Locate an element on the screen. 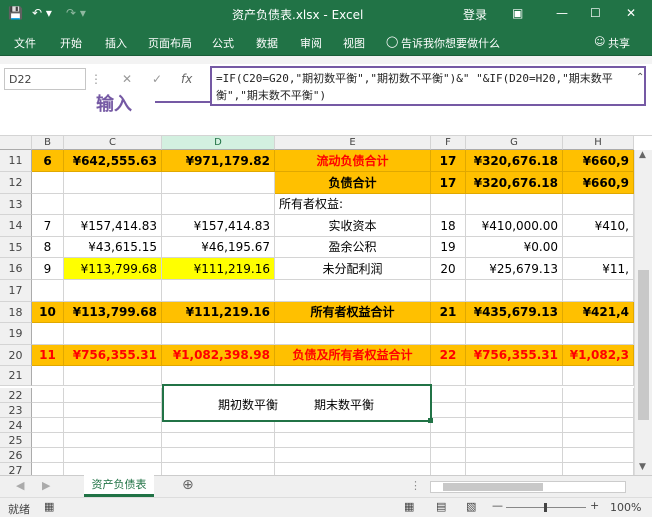 The image size is (652, 517). col-header-c: C is located at coordinates (113, 143).